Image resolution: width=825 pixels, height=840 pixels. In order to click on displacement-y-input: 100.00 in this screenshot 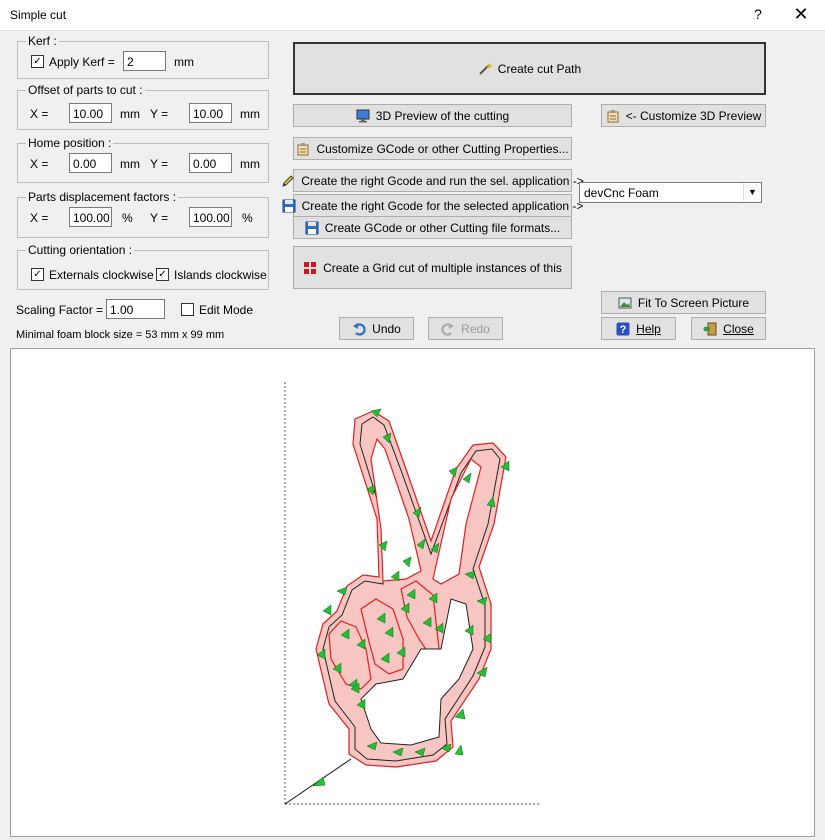, I will do `click(210, 217)`.